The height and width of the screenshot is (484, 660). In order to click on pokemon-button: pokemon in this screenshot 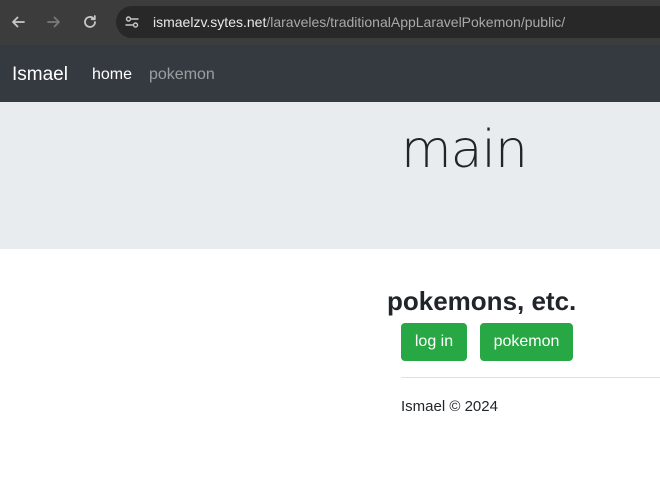, I will do `click(526, 342)`.